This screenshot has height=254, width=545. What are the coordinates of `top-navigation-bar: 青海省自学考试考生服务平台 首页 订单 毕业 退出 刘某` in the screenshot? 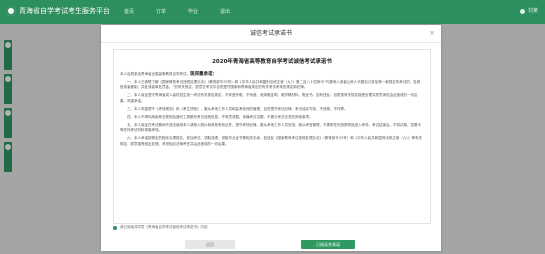 It's located at (272, 12).